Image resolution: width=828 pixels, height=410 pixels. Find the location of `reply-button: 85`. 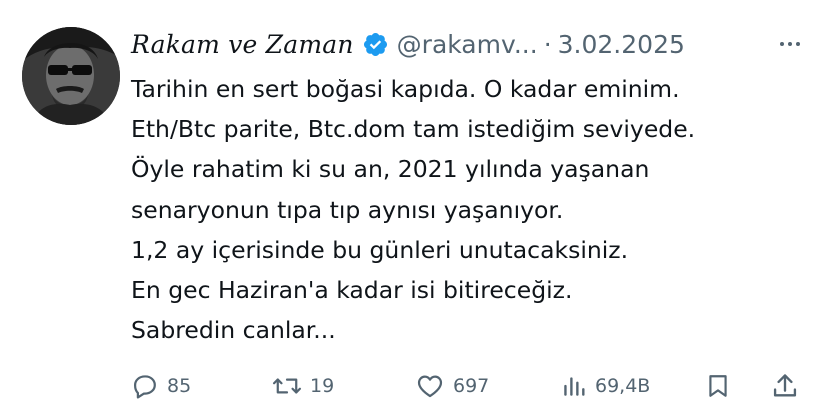

reply-button: 85 is located at coordinates (161, 386).